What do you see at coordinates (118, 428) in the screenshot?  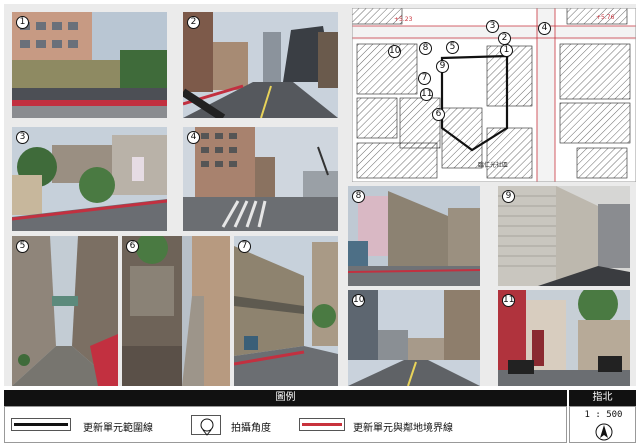 I see `legend-label-boundary: 更新單元範圍線` at bounding box center [118, 428].